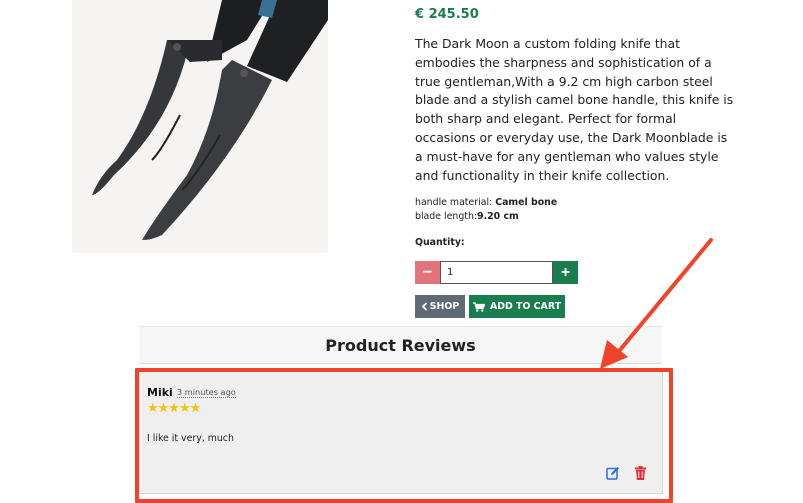 The height and width of the screenshot is (503, 803). What do you see at coordinates (526, 202) in the screenshot?
I see `spec-value: Camel bone` at bounding box center [526, 202].